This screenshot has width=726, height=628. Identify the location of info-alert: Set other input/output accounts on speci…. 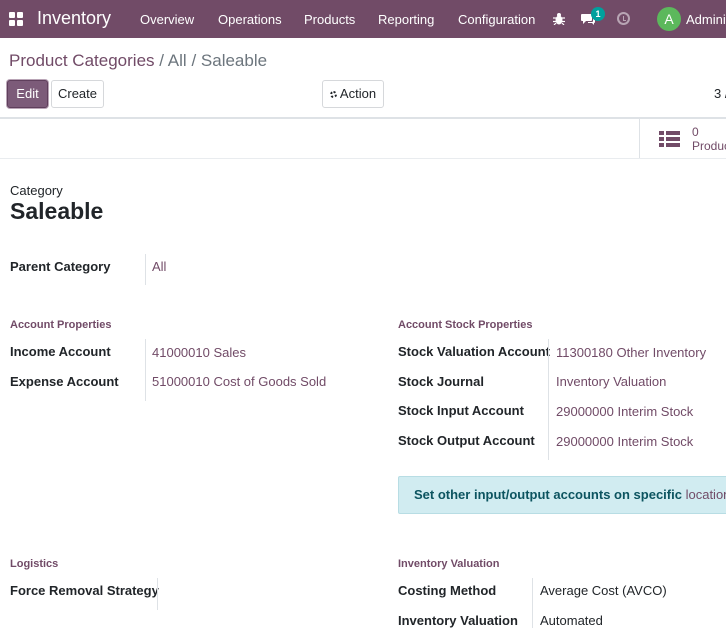
(562, 495).